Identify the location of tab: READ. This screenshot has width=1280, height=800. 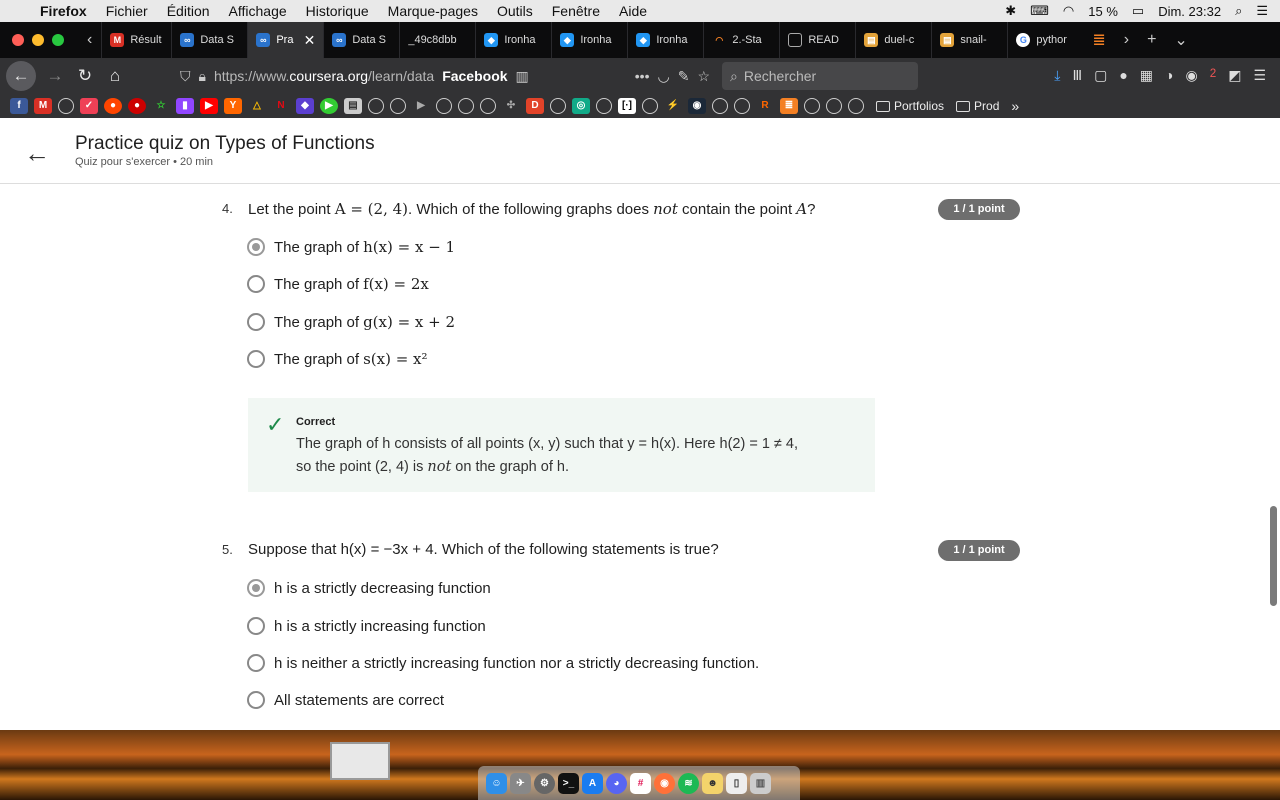
(817, 40).